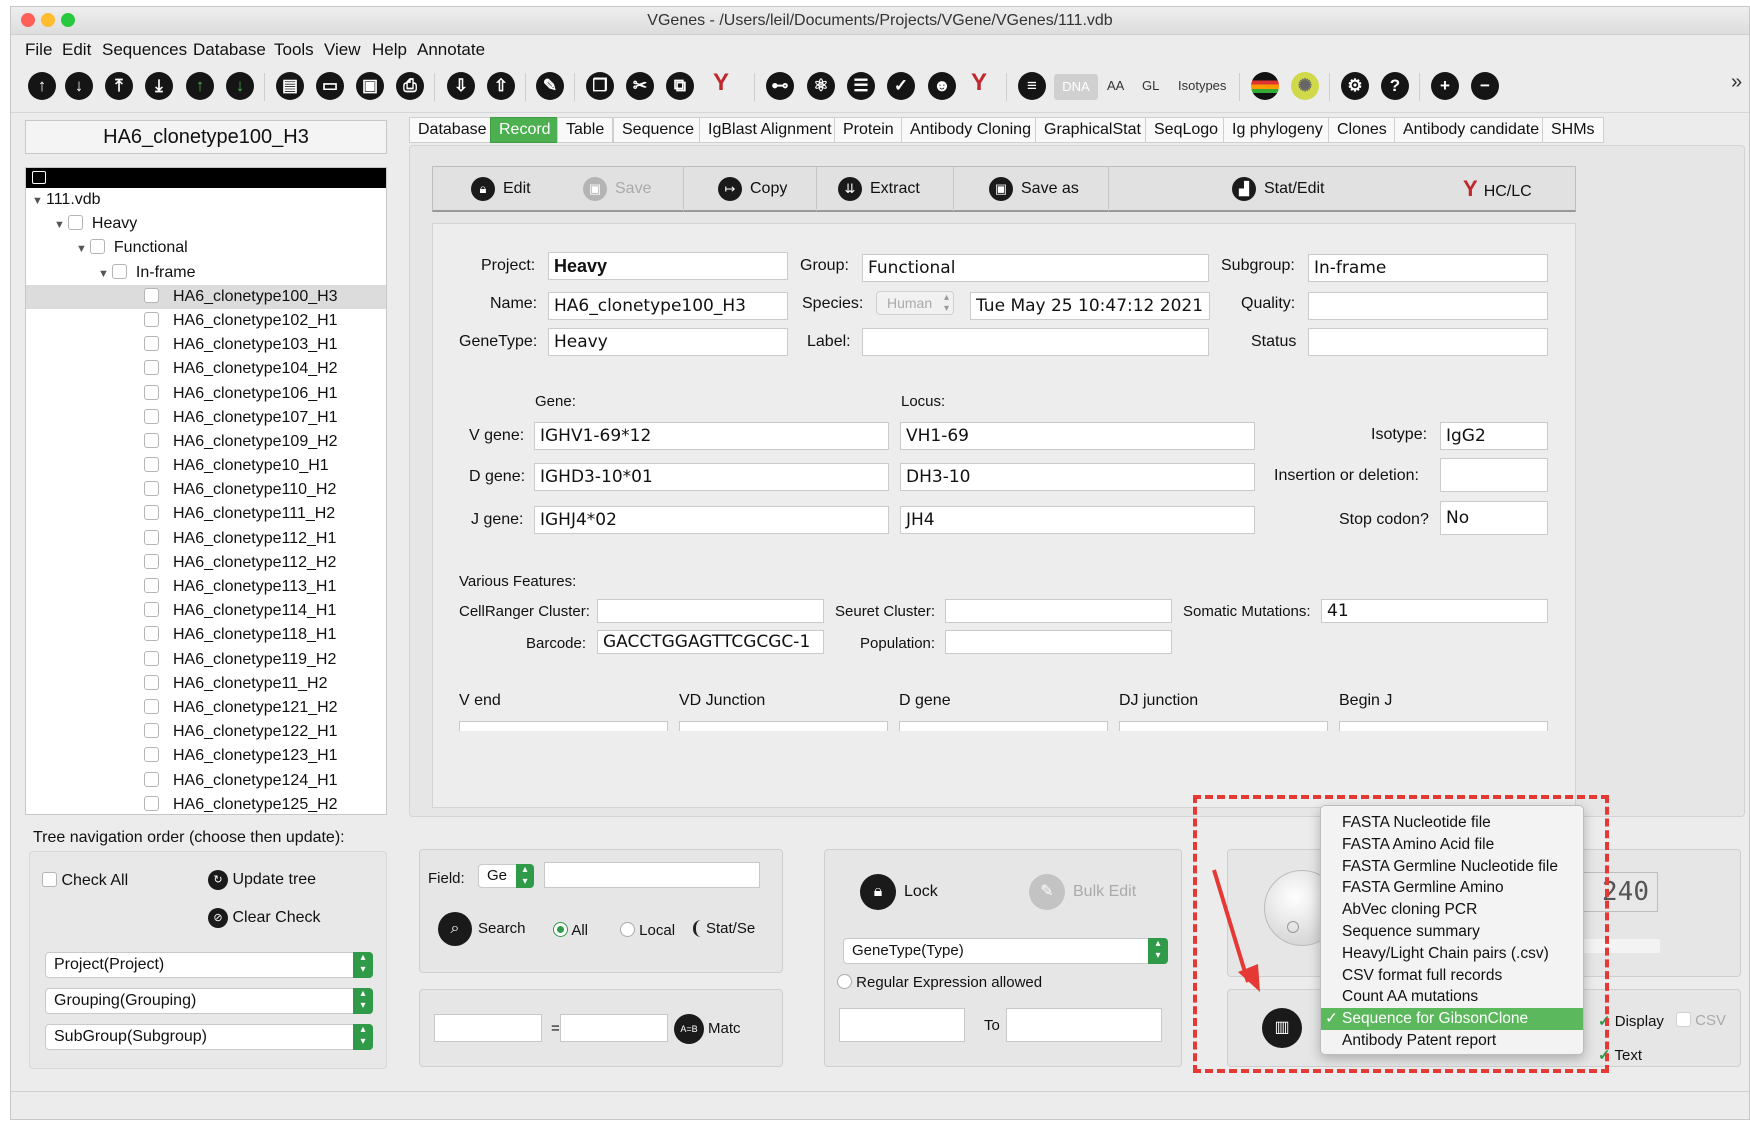 The image size is (1750, 1124). I want to click on csv-checkbox: CSV, so click(1701, 1020).